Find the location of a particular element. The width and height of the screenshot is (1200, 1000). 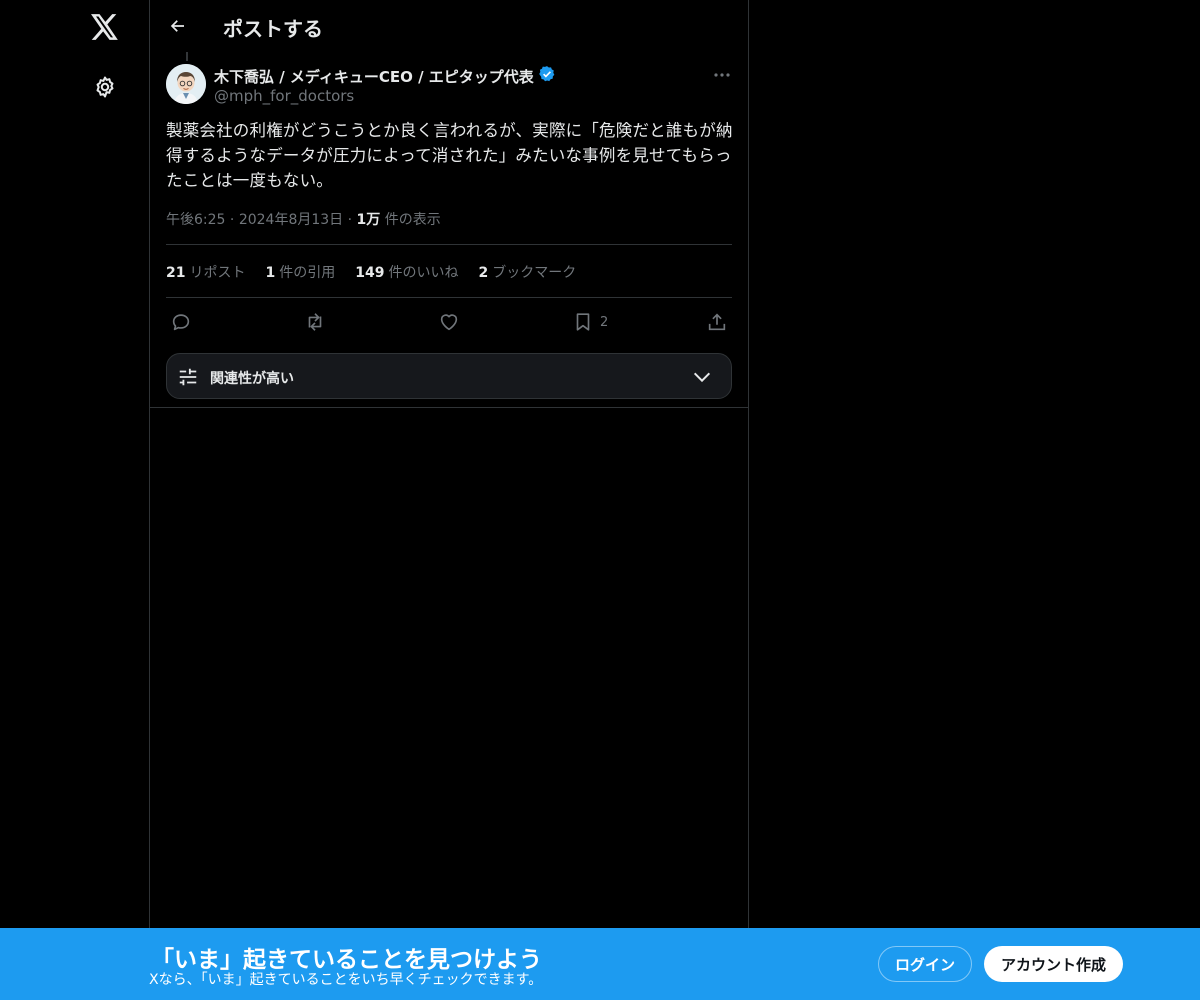

left-nav is located at coordinates (75, 500).